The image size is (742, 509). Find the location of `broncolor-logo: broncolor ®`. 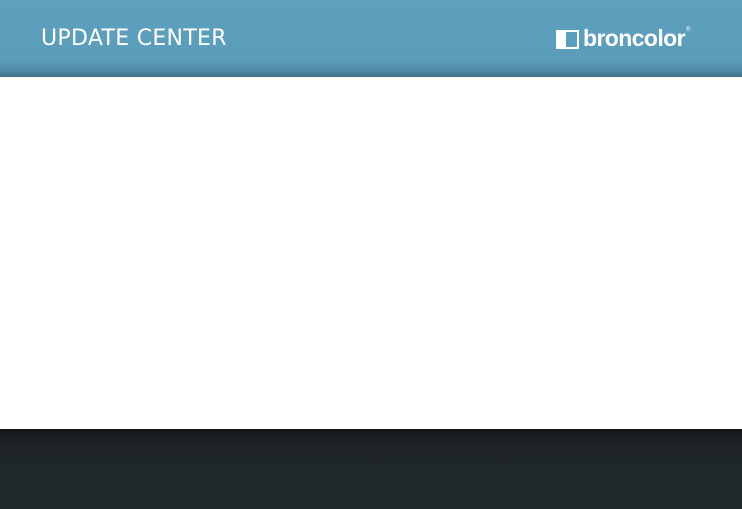

broncolor-logo: broncolor ® is located at coordinates (623, 38).